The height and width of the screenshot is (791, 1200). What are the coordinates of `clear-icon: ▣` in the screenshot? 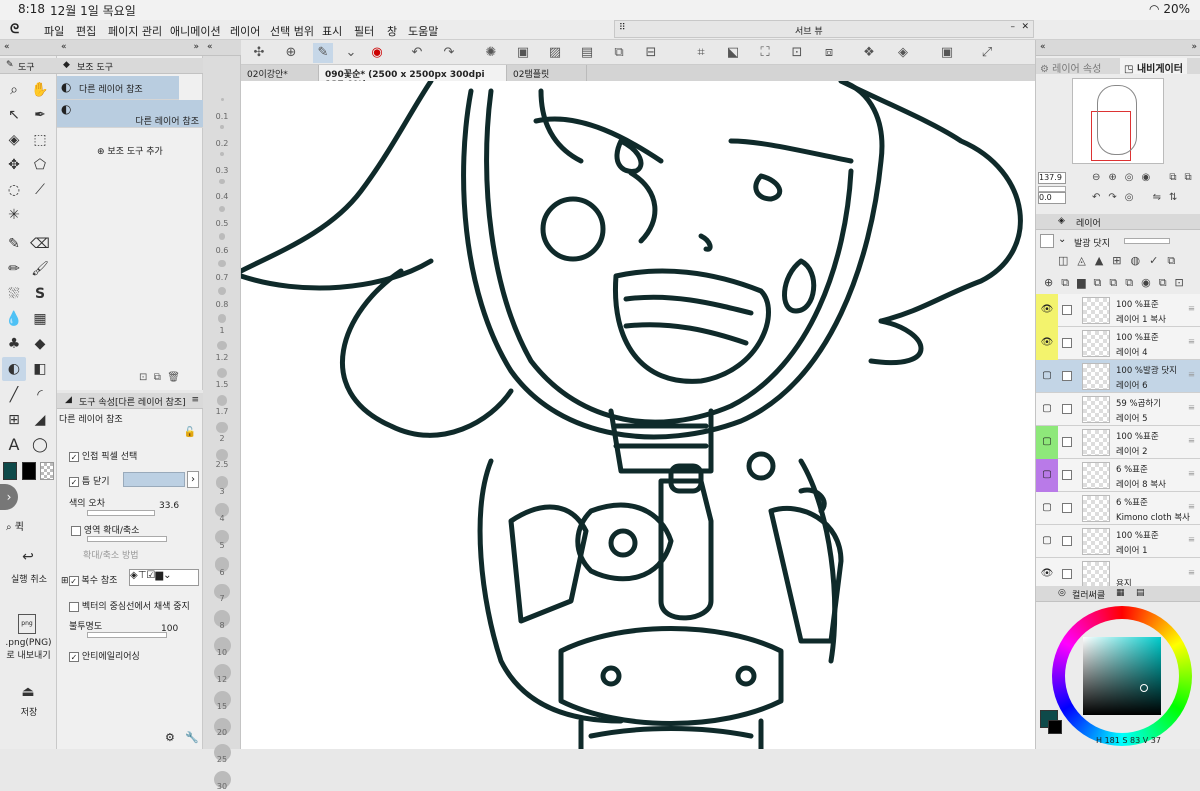 It's located at (523, 53).